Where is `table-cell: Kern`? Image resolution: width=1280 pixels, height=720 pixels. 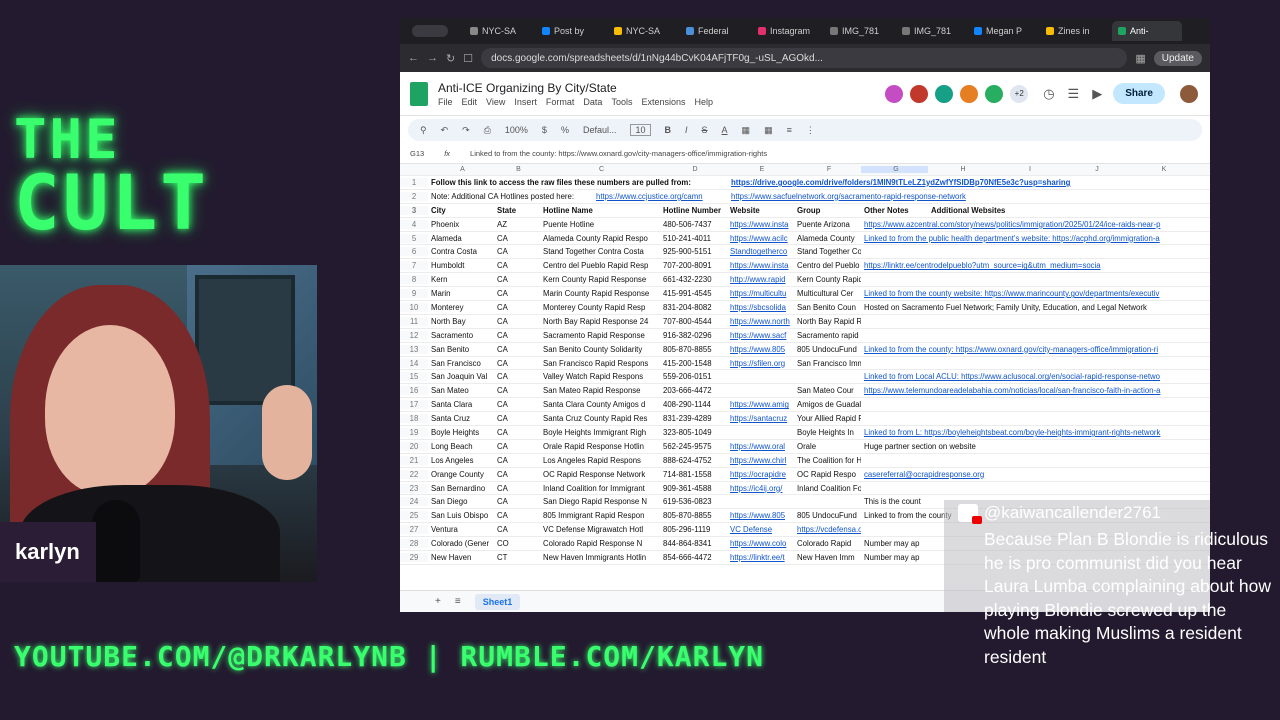 table-cell: Kern is located at coordinates (461, 279).